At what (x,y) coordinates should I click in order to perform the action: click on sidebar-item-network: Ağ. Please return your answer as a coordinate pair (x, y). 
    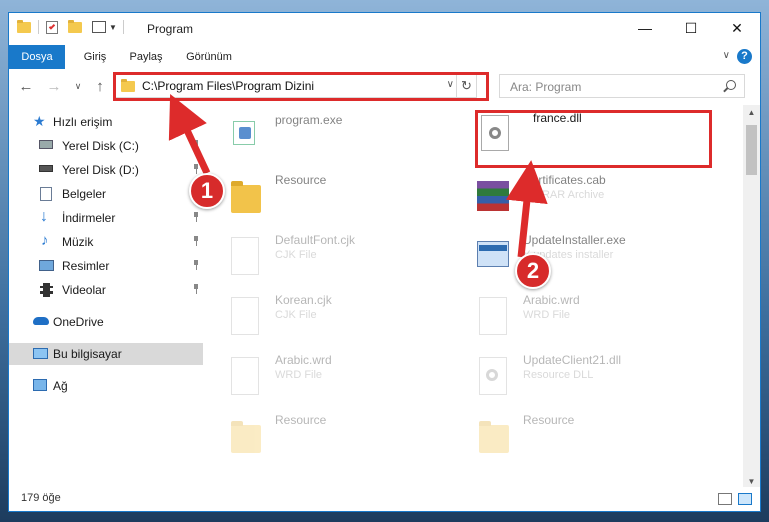
    Looking at the image, I should click on (106, 386).